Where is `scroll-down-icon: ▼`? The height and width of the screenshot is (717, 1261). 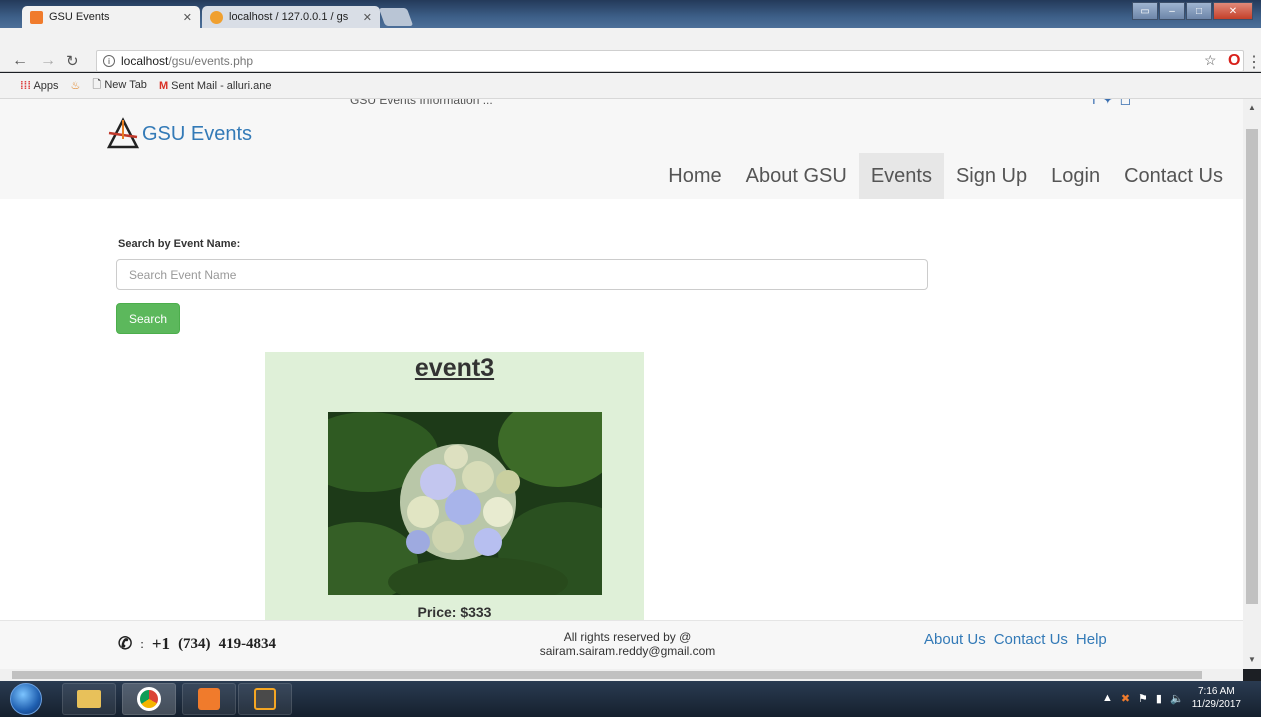
scroll-down-icon: ▼ is located at coordinates (1252, 659).